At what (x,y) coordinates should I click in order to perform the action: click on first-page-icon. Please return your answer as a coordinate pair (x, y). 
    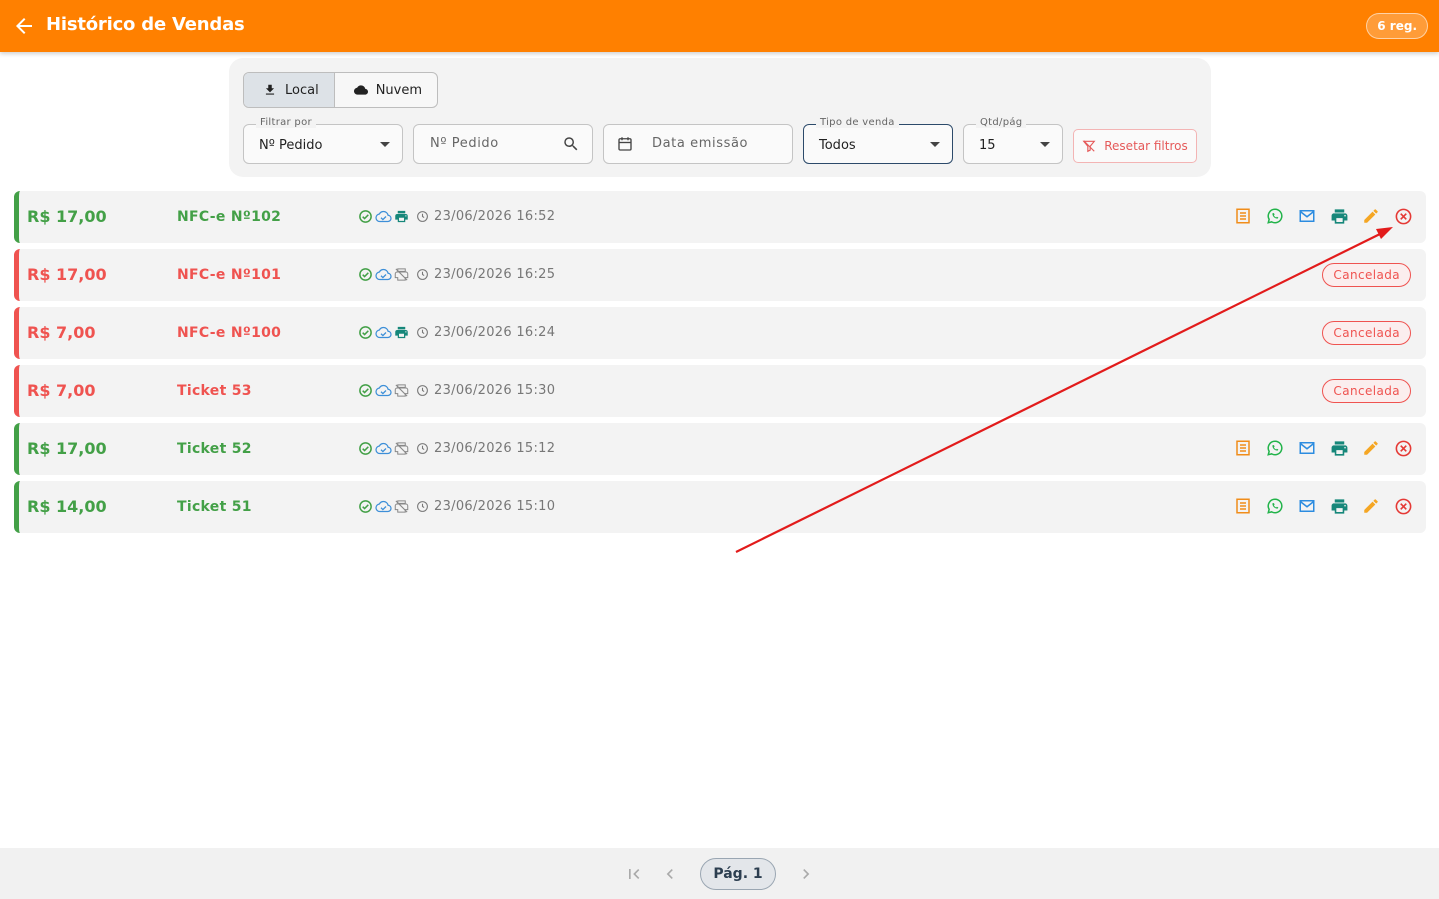
    Looking at the image, I should click on (634, 874).